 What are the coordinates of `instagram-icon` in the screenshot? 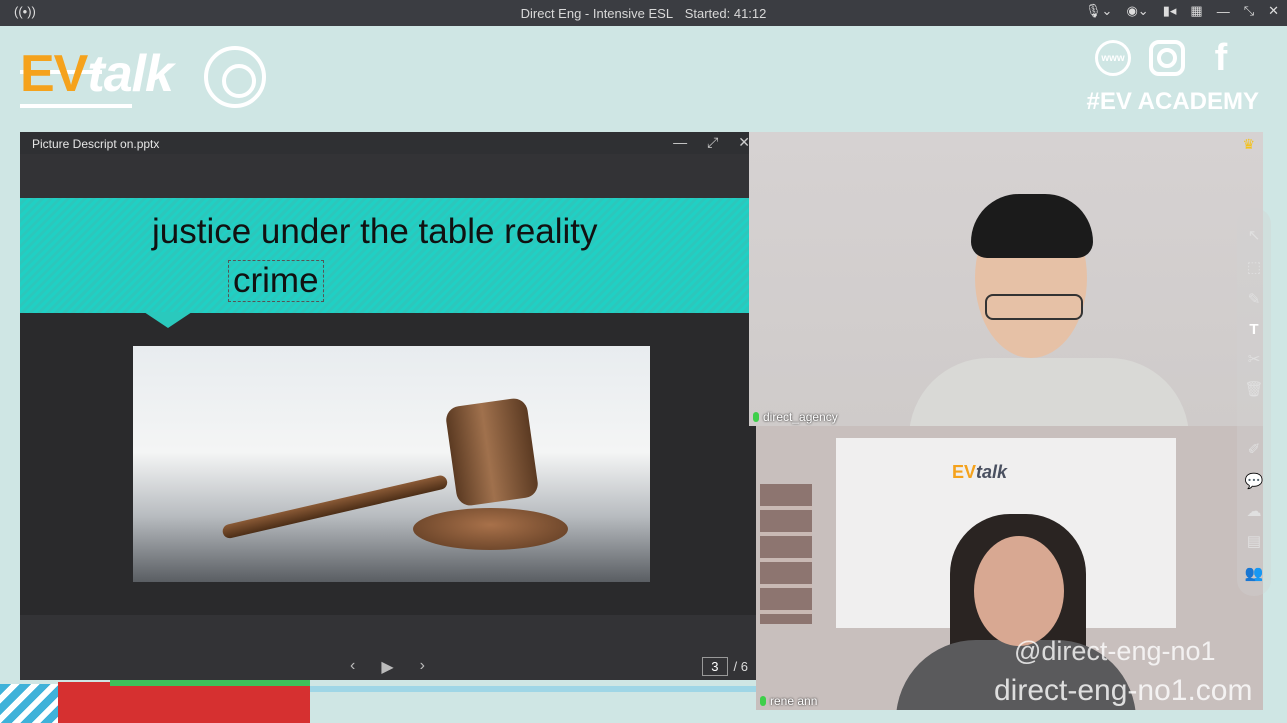 It's located at (1167, 58).